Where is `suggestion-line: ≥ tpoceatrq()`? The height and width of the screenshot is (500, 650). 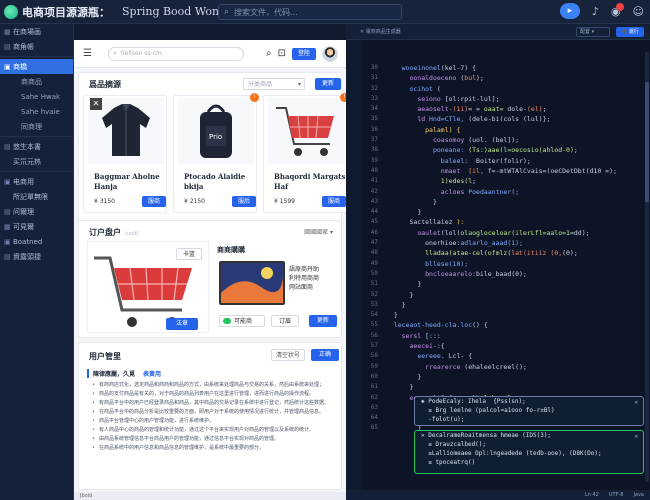
suggestion-line: ≥ tpoceatrq() is located at coordinates (529, 462).